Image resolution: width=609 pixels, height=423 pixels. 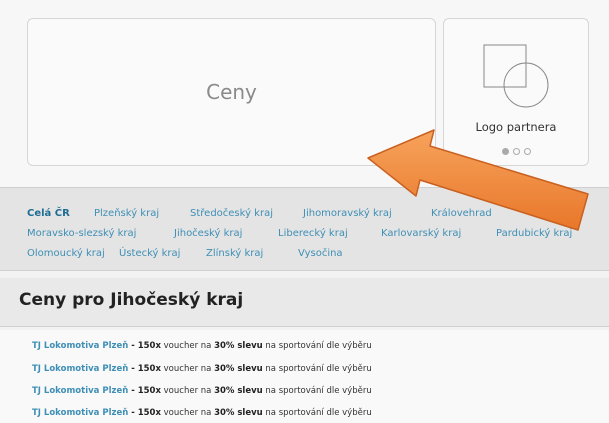 What do you see at coordinates (421, 233) in the screenshot?
I see `region-link: Karlovarský kraj` at bounding box center [421, 233].